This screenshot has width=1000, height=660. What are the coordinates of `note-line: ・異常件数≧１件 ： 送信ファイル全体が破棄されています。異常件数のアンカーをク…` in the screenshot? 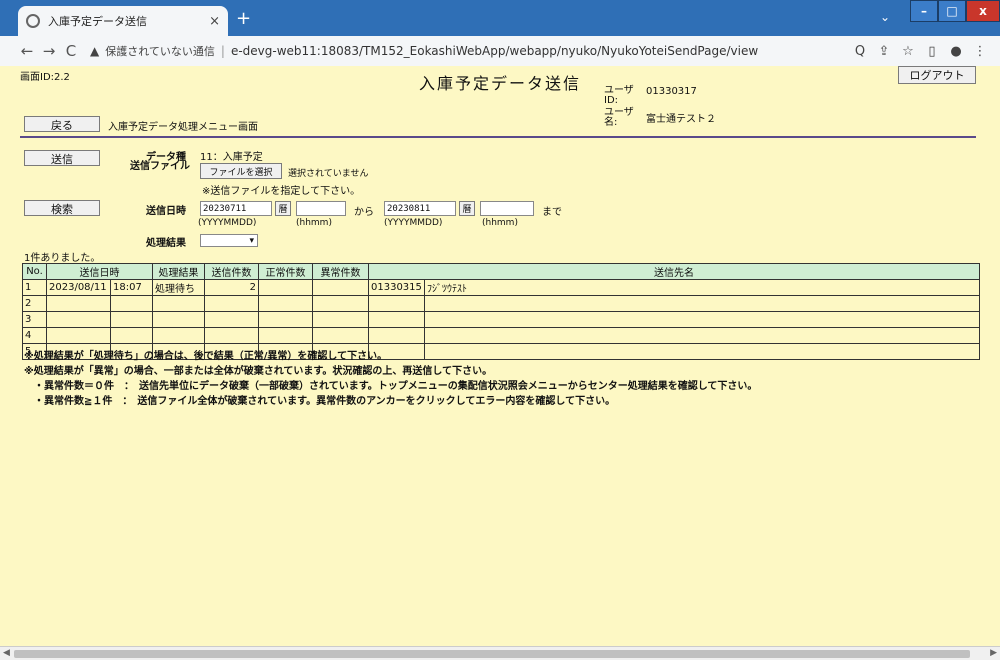 It's located at (320, 401).